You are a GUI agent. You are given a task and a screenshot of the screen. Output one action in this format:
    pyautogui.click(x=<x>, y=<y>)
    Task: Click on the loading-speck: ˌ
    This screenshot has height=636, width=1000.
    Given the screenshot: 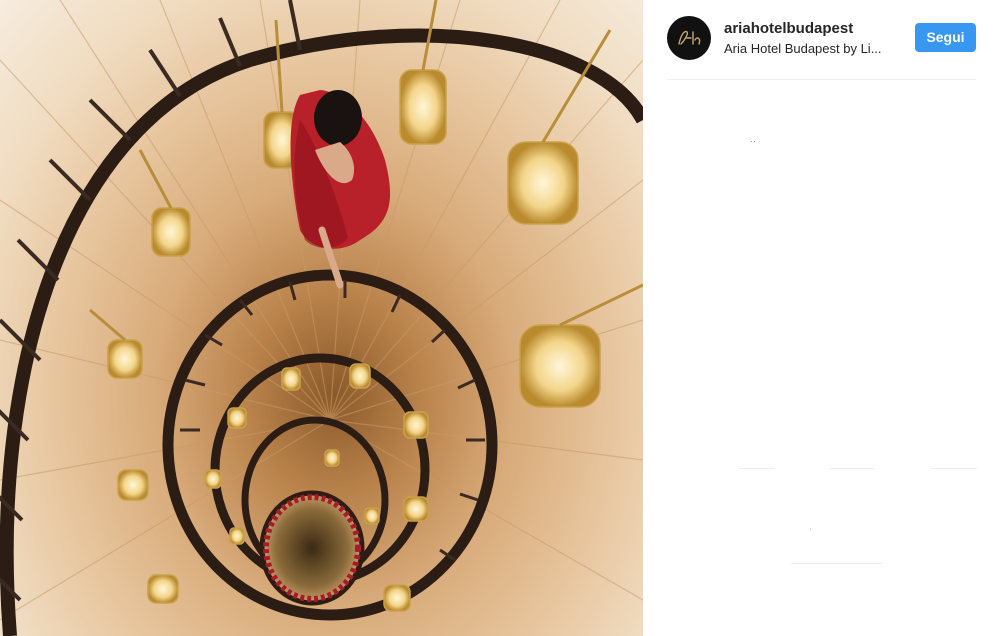 What is the action you would take?
    pyautogui.click(x=810, y=525)
    